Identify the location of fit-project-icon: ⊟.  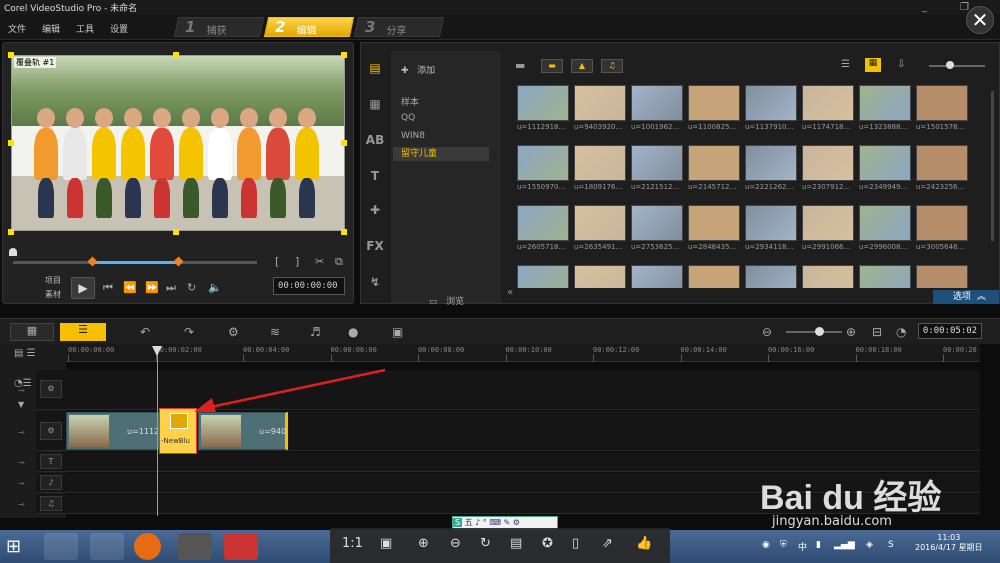
(877, 332).